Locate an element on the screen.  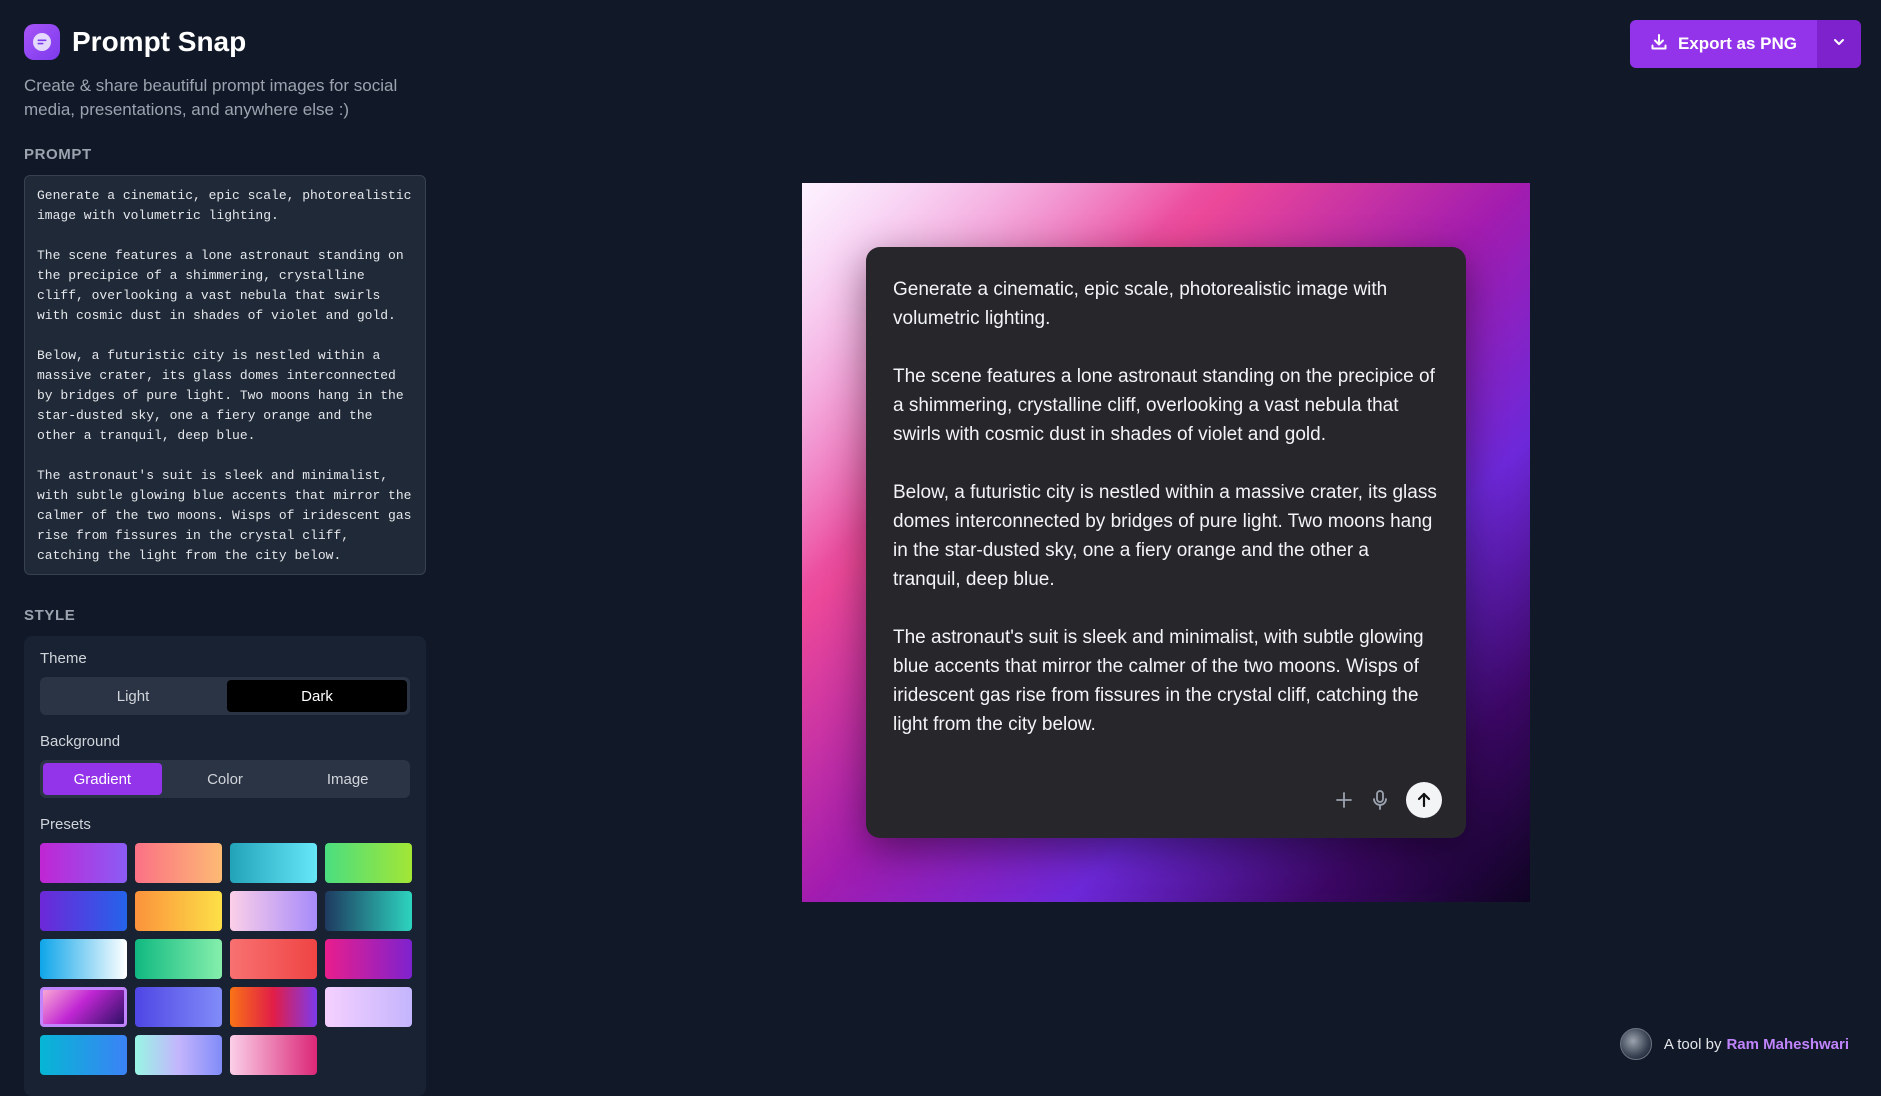
microphone-icon is located at coordinates (1380, 800).